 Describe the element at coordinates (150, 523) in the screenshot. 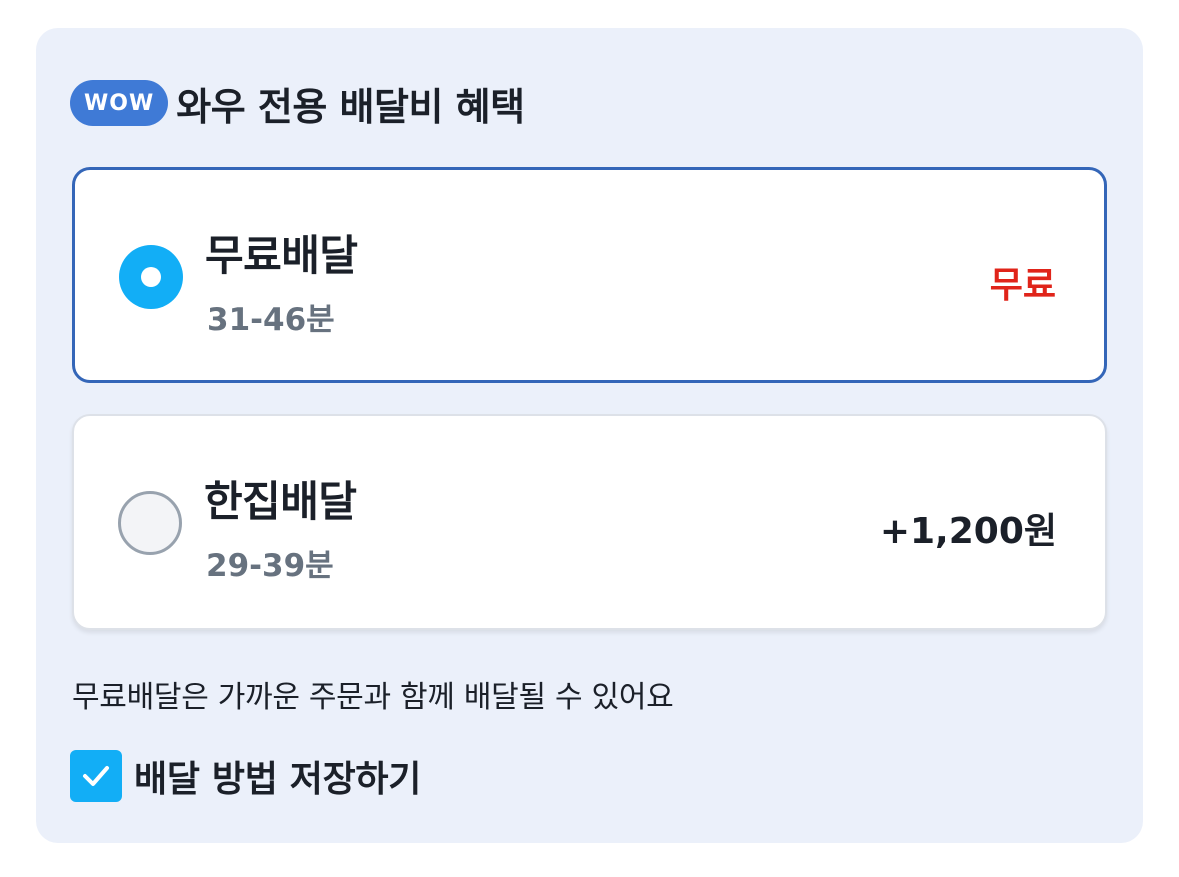

I see `radio-unselected-icon` at that location.